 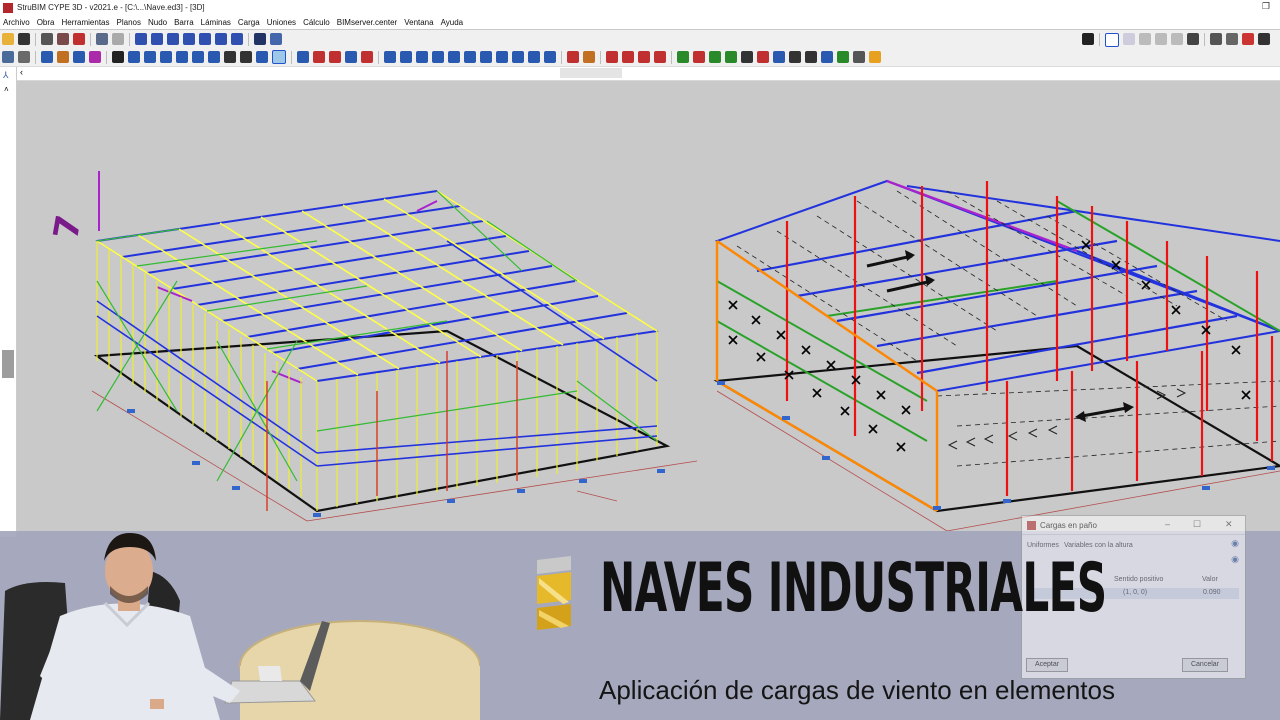 What do you see at coordinates (118, 39) in the screenshot?
I see `redo-icon` at bounding box center [118, 39].